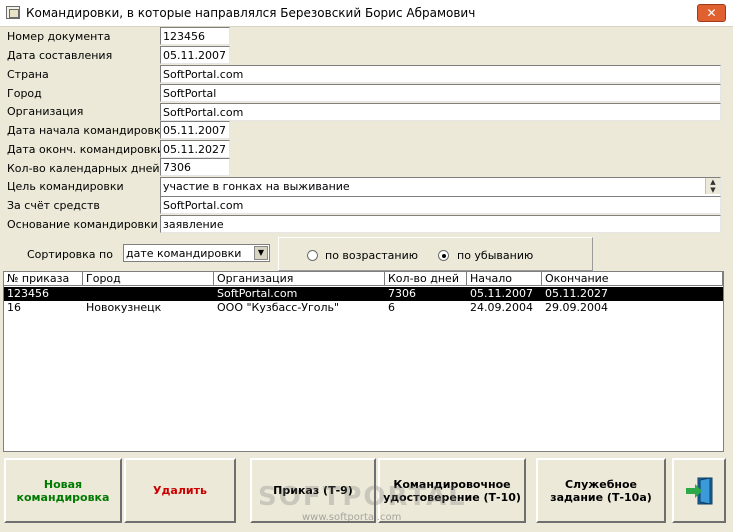  What do you see at coordinates (195, 130) in the screenshot?
I see `start-date-field: 05.11.2007` at bounding box center [195, 130].